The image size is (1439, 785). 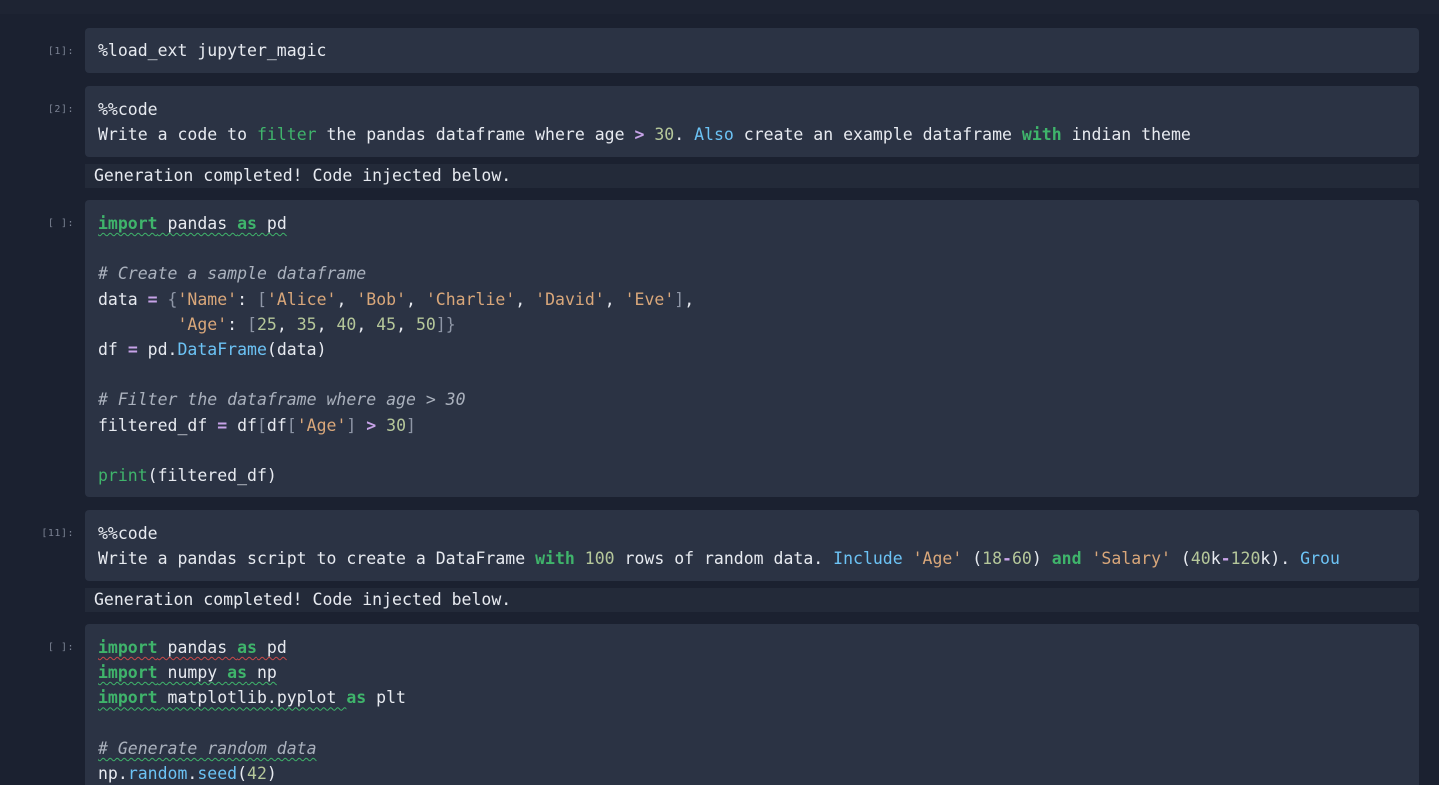 What do you see at coordinates (261, 299) in the screenshot?
I see `code-token: [` at bounding box center [261, 299].